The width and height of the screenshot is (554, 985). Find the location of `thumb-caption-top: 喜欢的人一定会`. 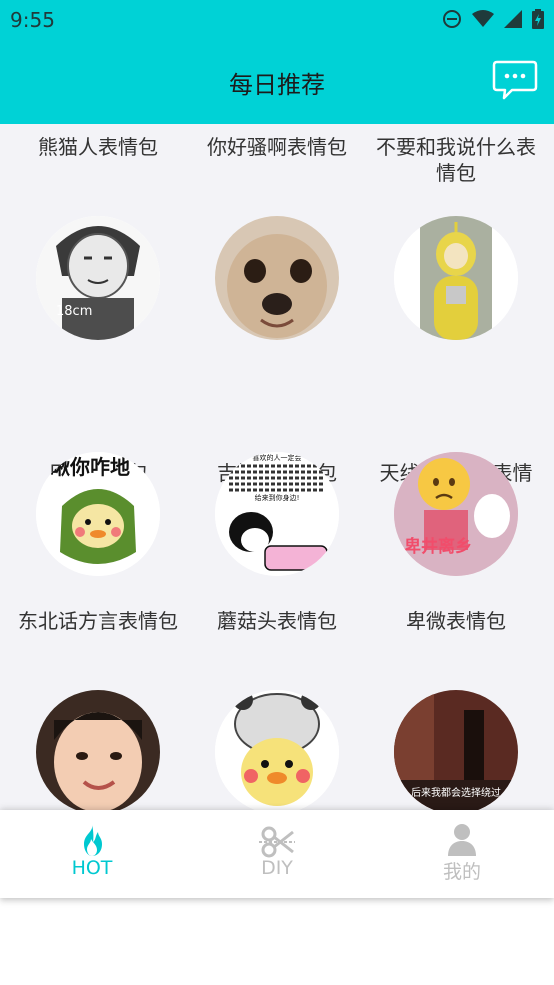

thumb-caption-top: 喜欢的人一定会 is located at coordinates (277, 457).